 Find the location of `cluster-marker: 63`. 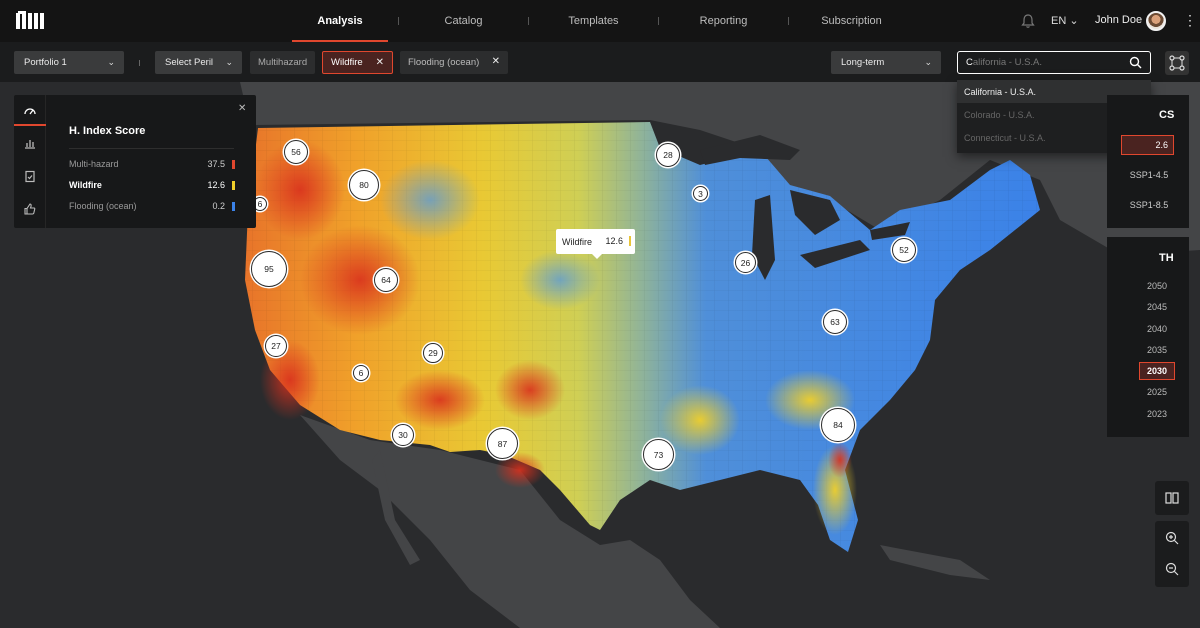

cluster-marker: 63 is located at coordinates (835, 322).